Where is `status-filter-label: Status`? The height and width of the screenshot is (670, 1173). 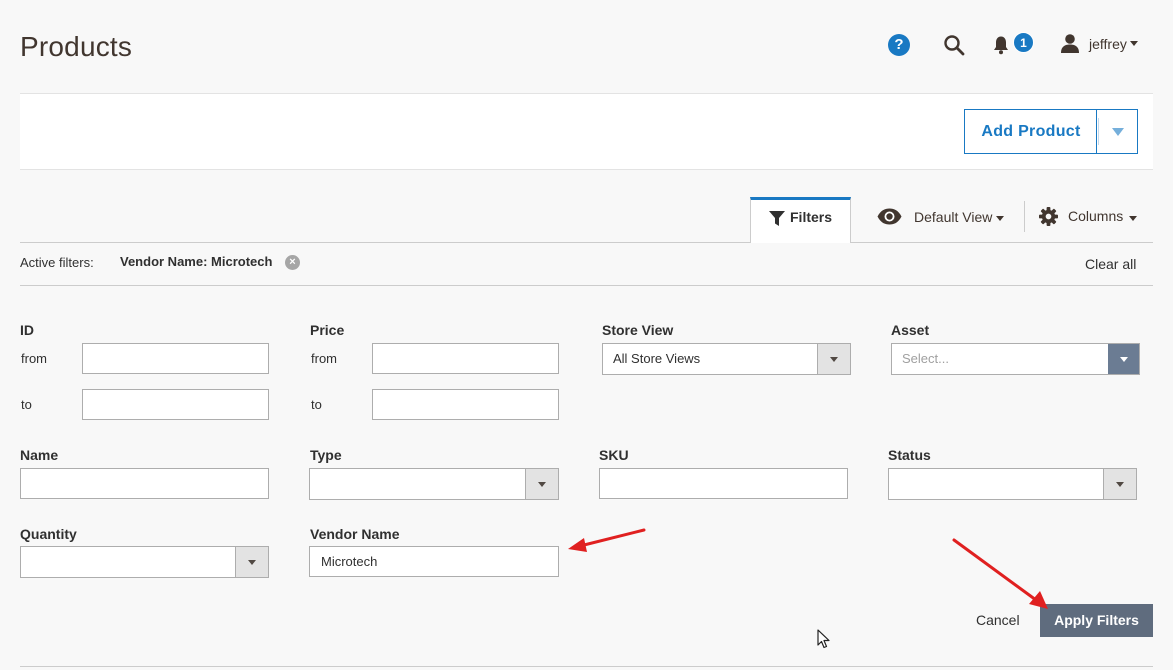
status-filter-label: Status is located at coordinates (909, 455).